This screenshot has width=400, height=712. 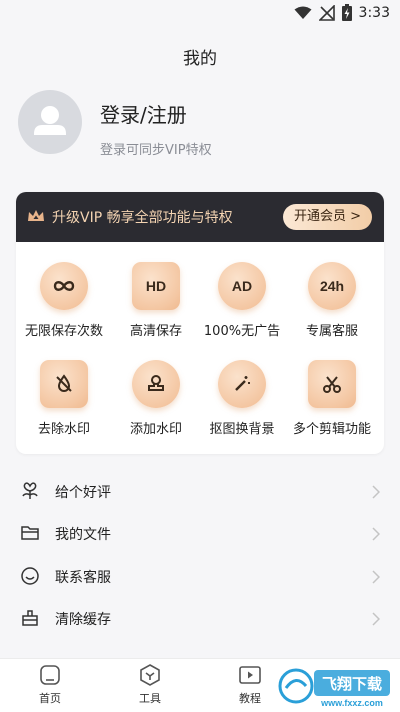 I want to click on feature-label: 抠图换背景, so click(x=242, y=429).